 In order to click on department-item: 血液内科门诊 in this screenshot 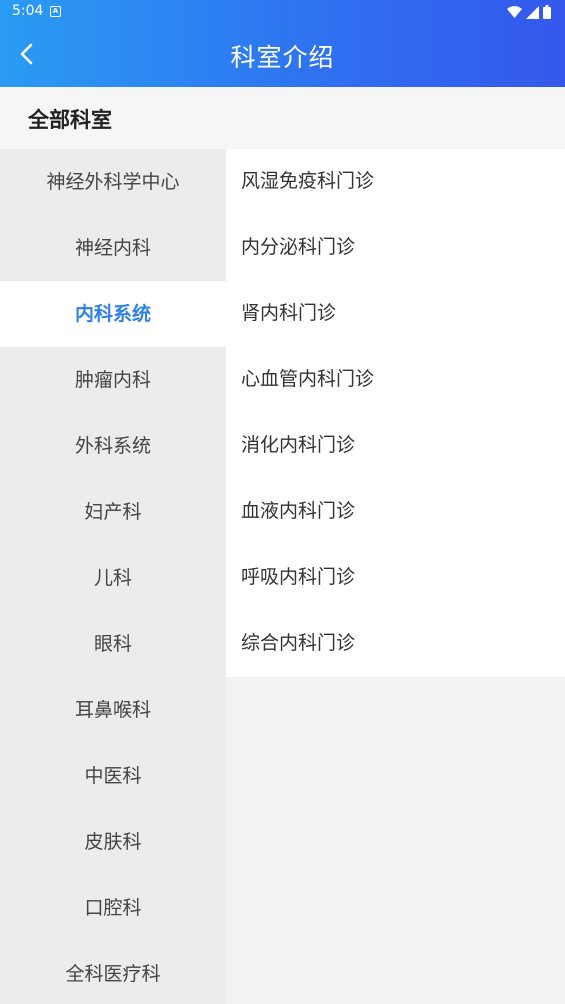, I will do `click(395, 512)`.